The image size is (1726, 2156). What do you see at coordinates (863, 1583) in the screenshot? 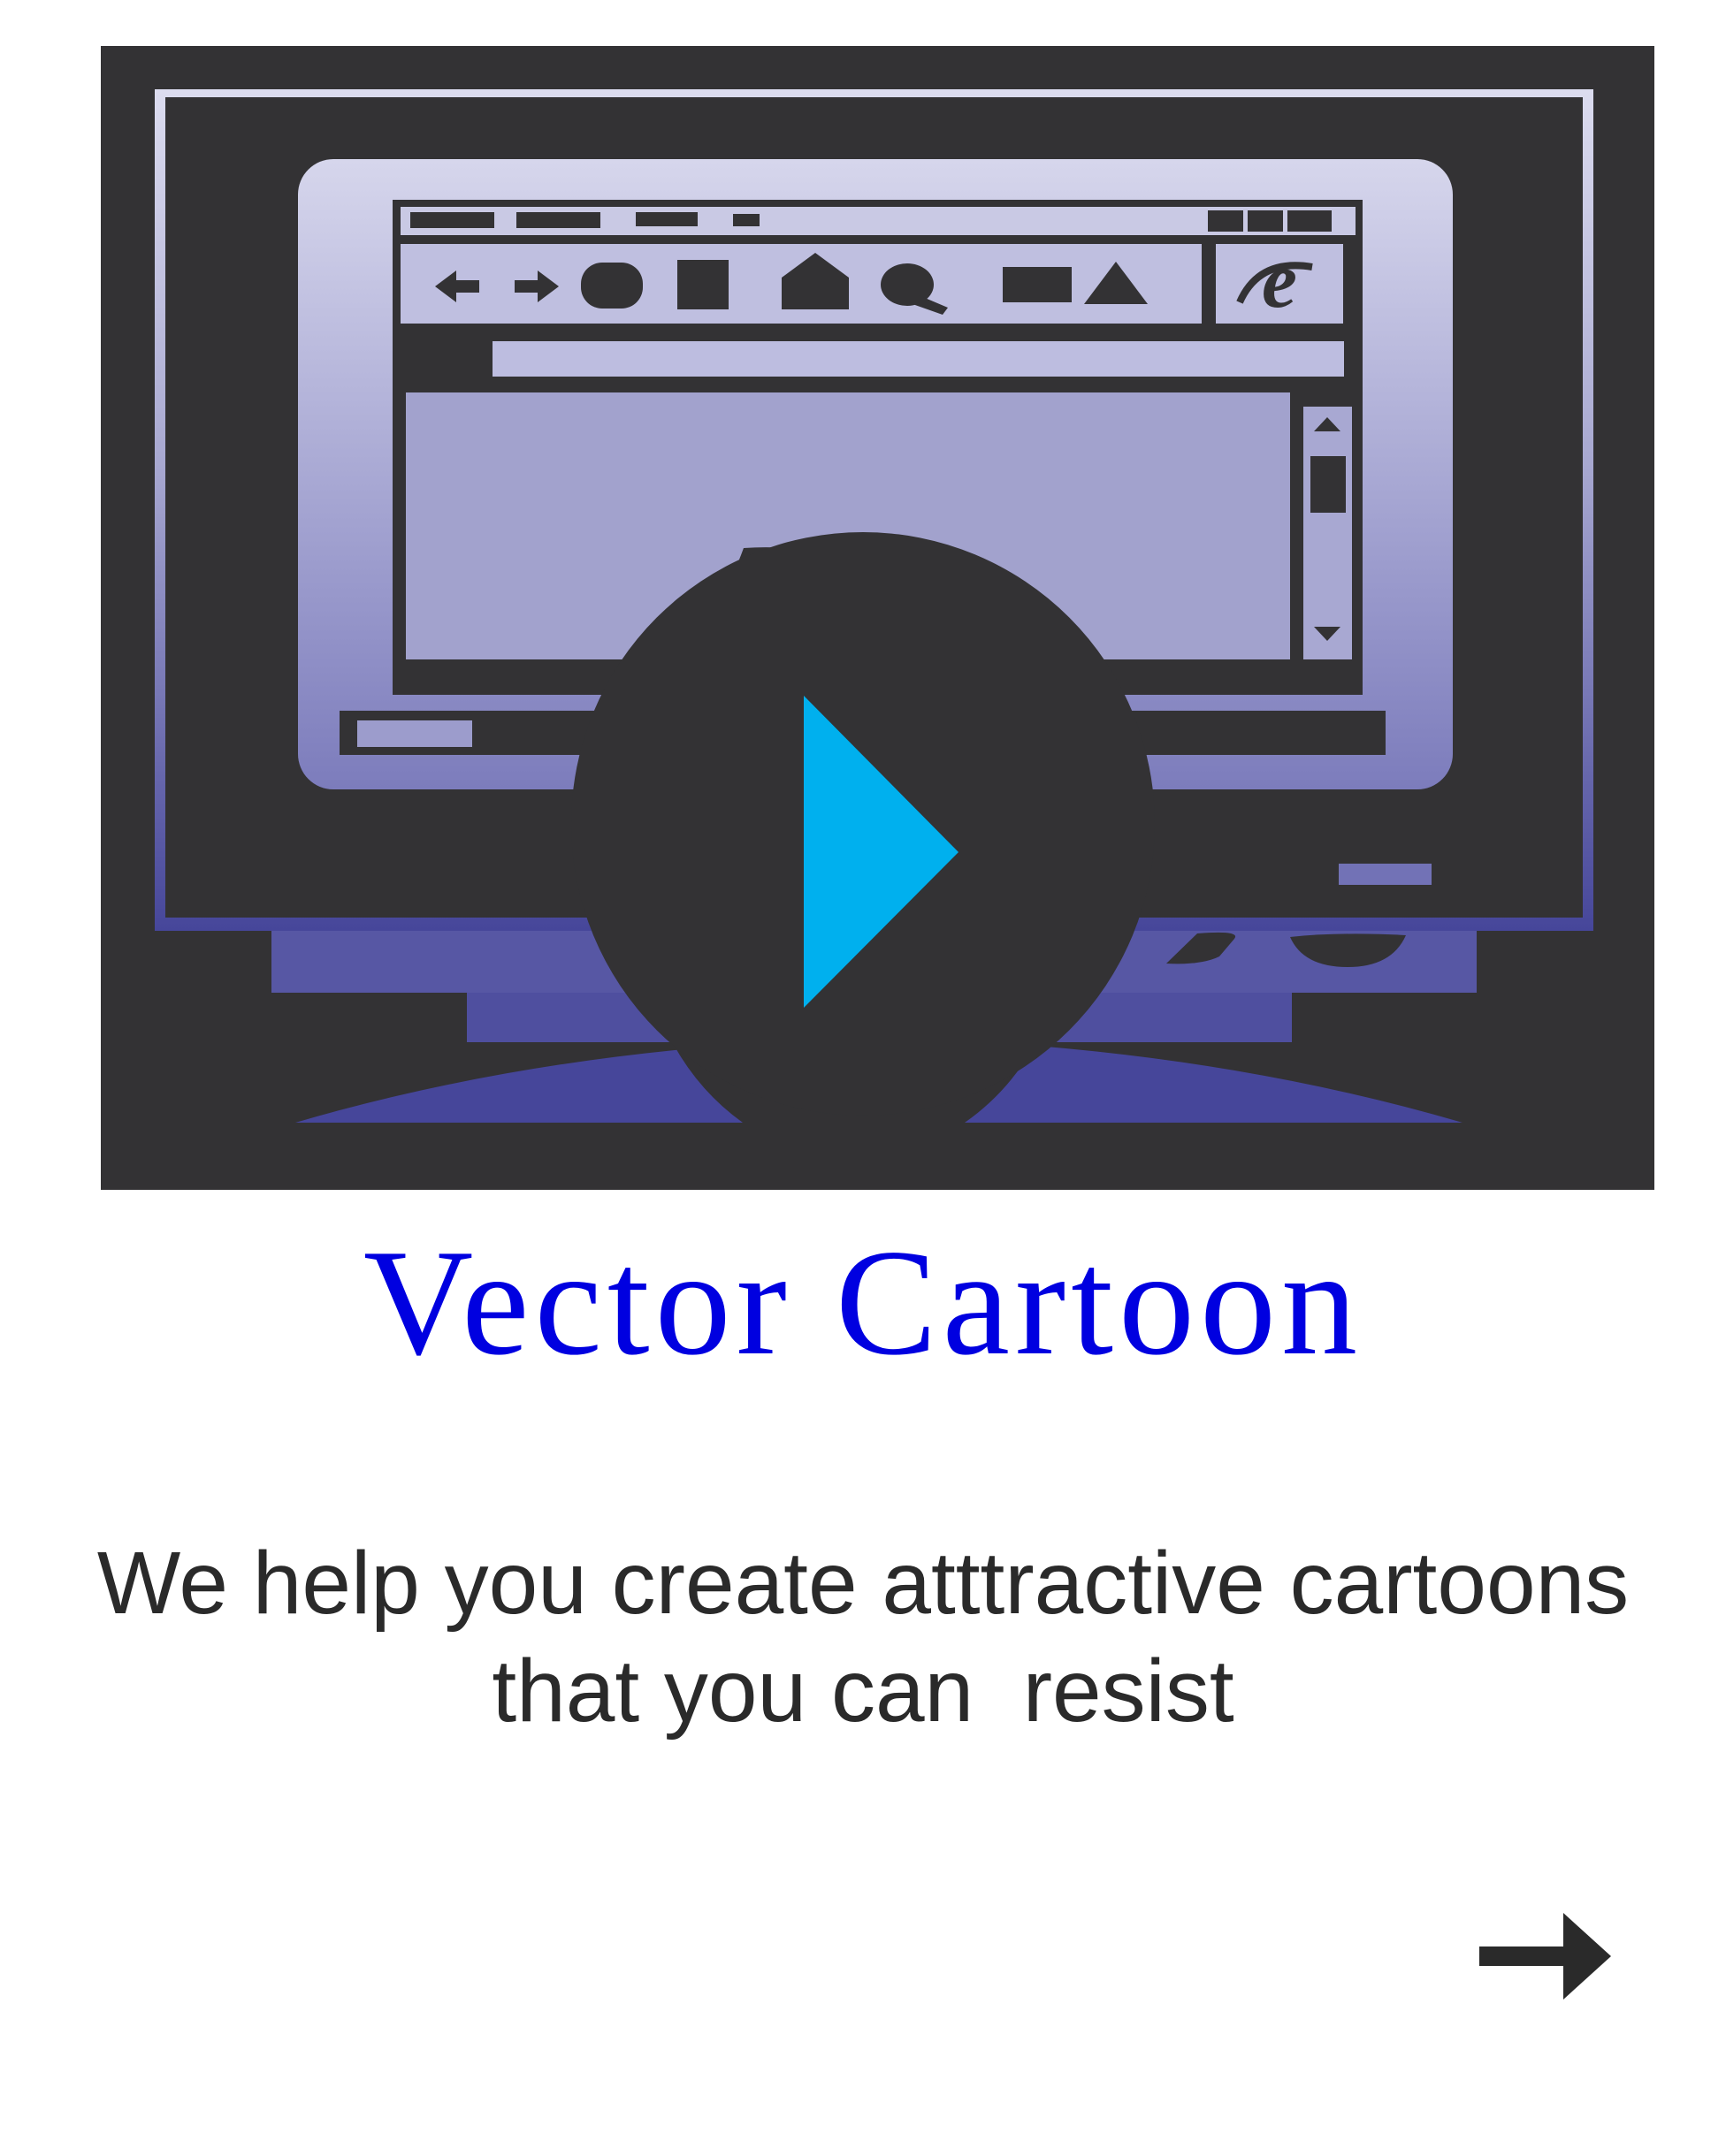
I see `tagline-line-1: We help you create atttractive cartoons` at bounding box center [863, 1583].